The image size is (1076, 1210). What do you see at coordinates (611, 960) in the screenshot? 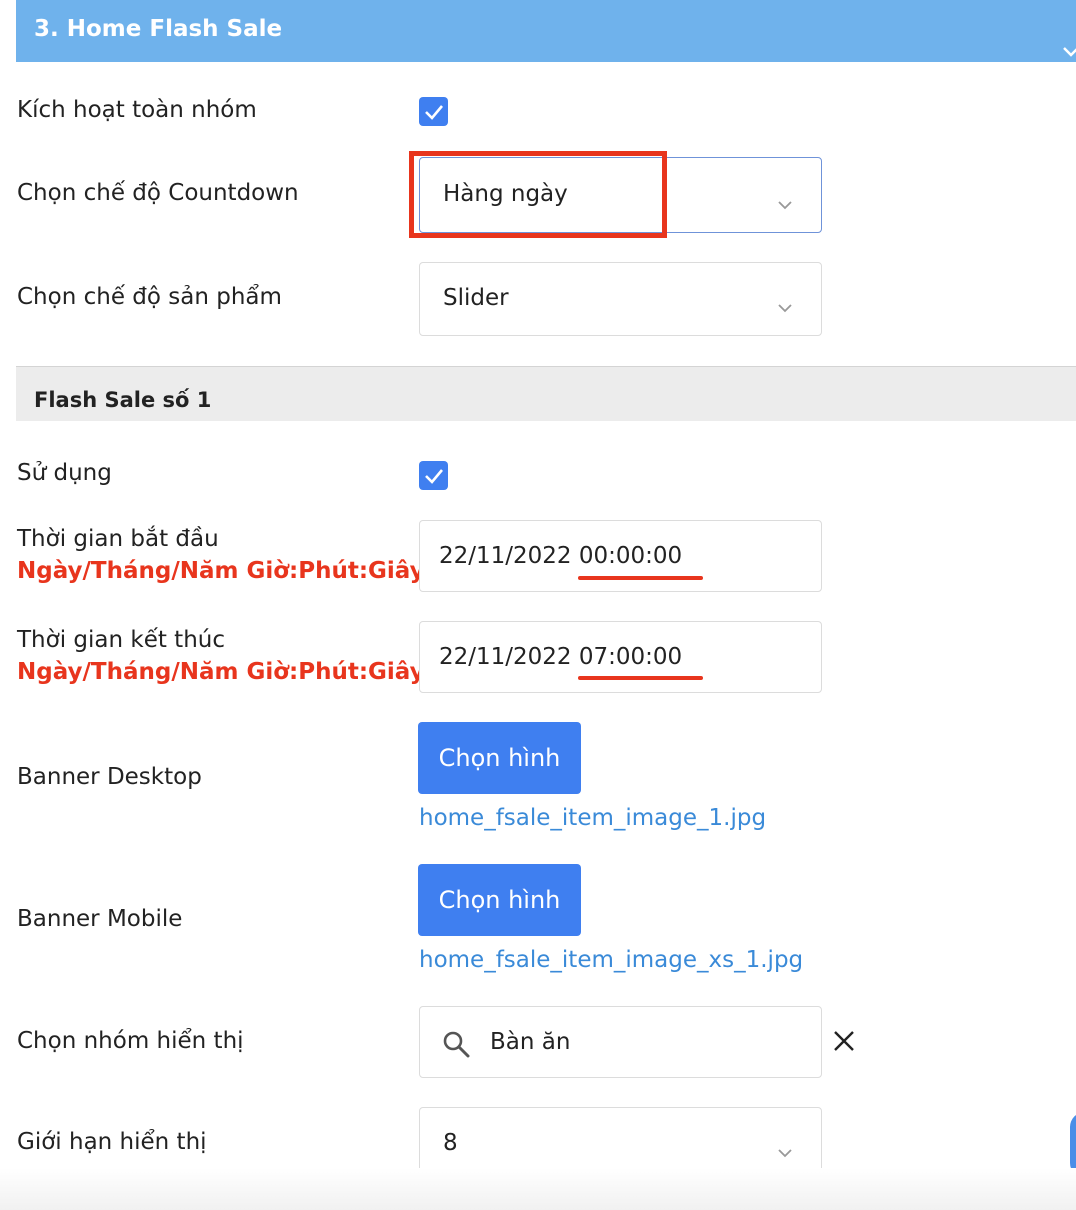
I see `banner-mobile-file-link: home_fsale_item_image_xs_1.jpg` at bounding box center [611, 960].